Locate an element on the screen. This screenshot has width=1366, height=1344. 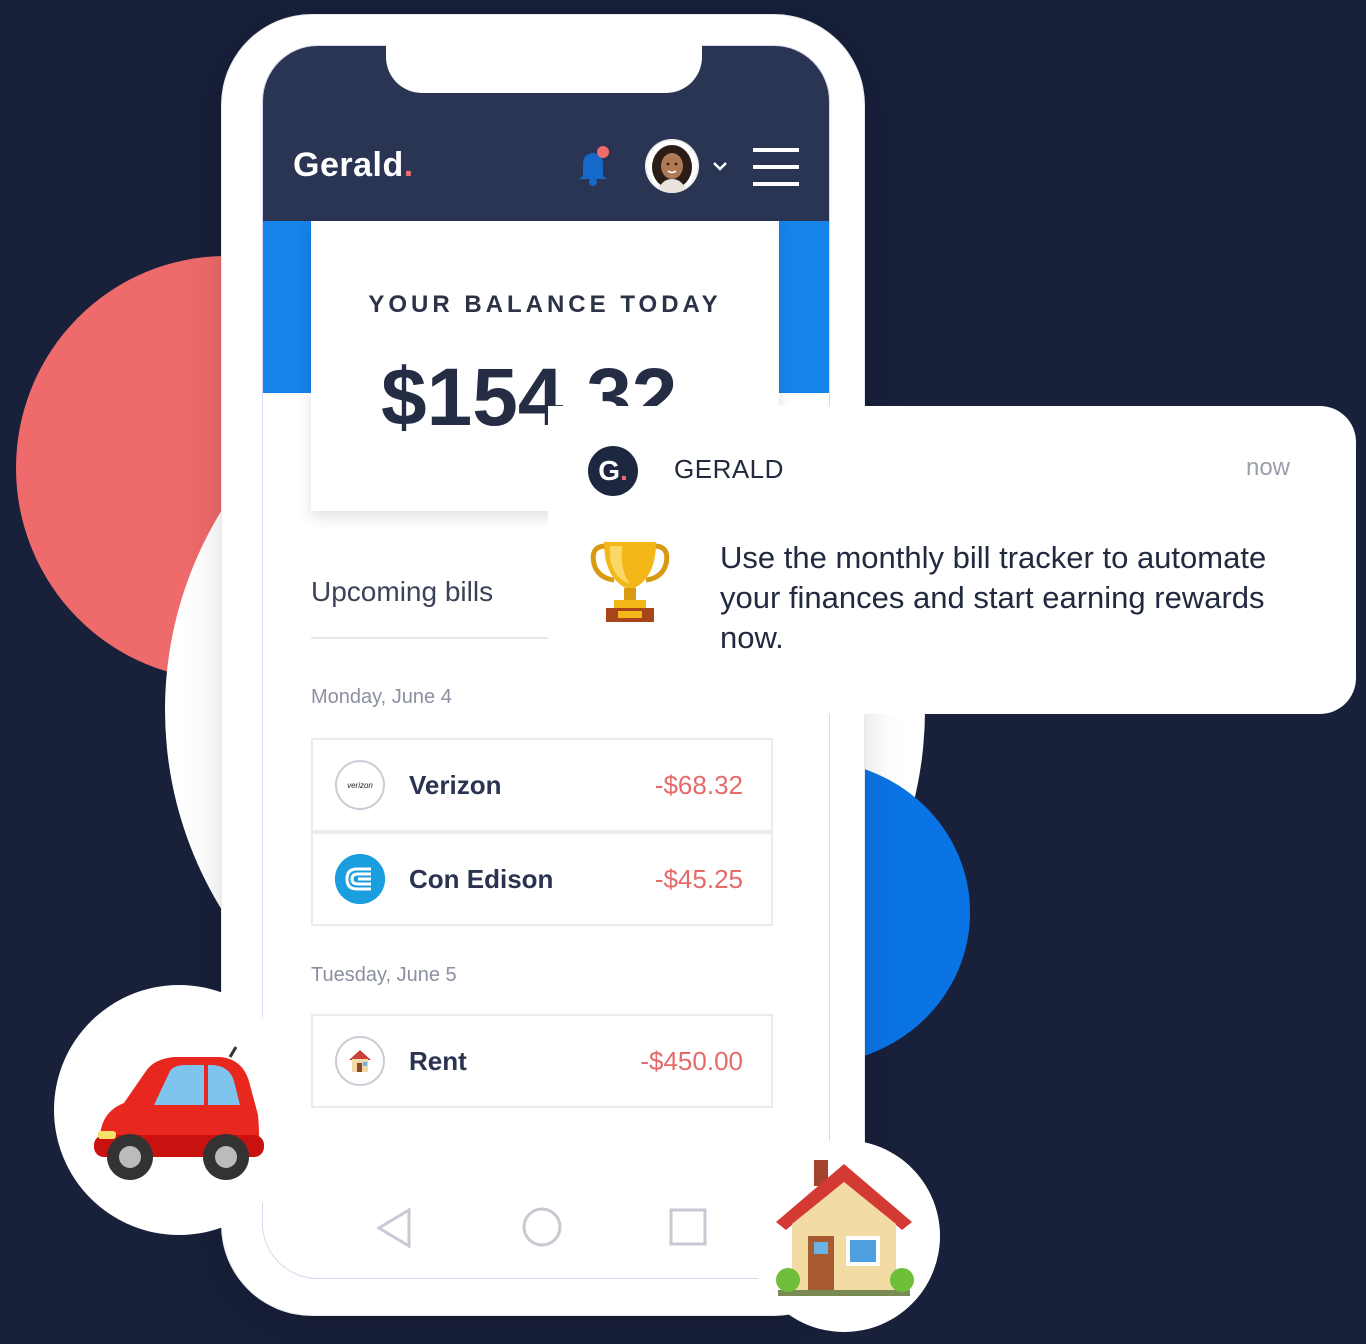
bill-date-heading: Monday, June 4 is located at coordinates (381, 697).